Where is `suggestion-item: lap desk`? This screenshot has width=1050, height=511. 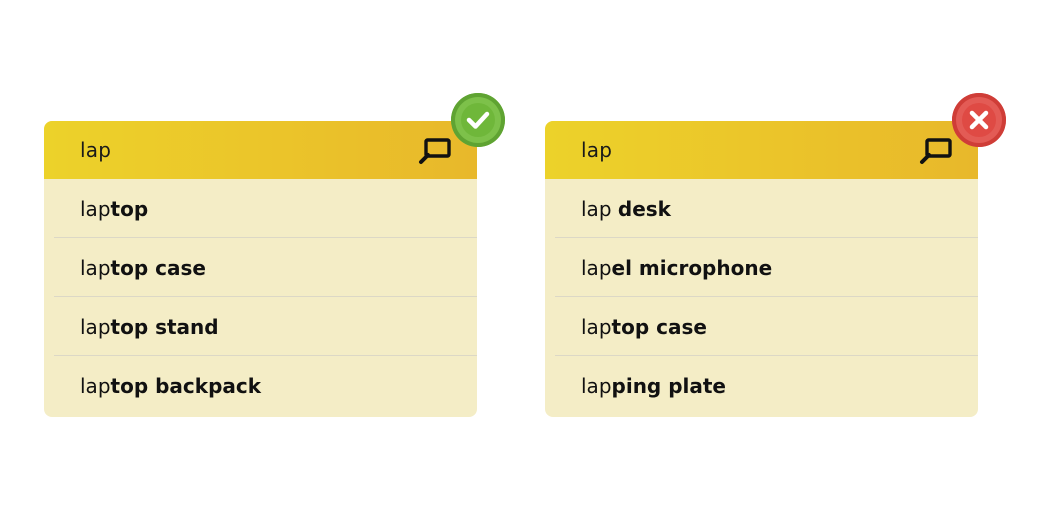
suggestion-item: lap desk is located at coordinates (761, 208).